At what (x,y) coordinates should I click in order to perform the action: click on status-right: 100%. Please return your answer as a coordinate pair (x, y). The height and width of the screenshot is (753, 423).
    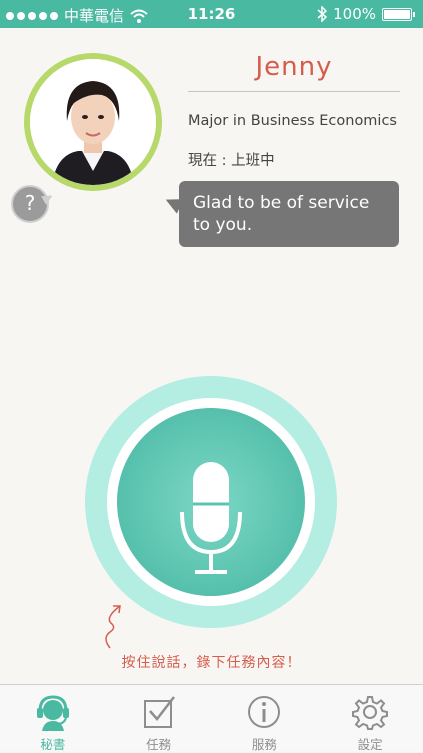
    Looking at the image, I should click on (366, 14).